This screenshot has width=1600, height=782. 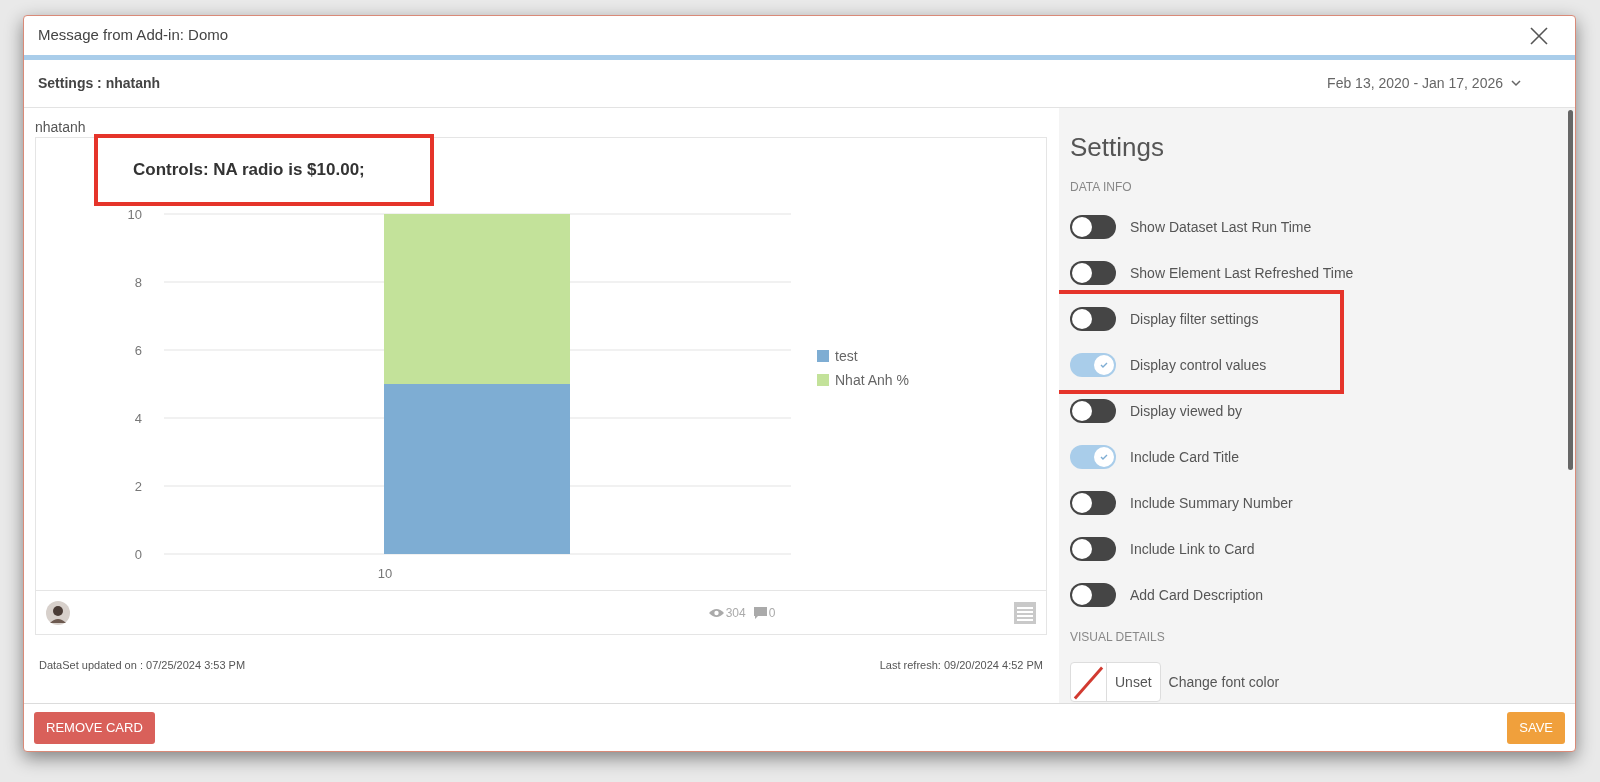 I want to click on section-heading: DATA INFO, so click(x=1101, y=187).